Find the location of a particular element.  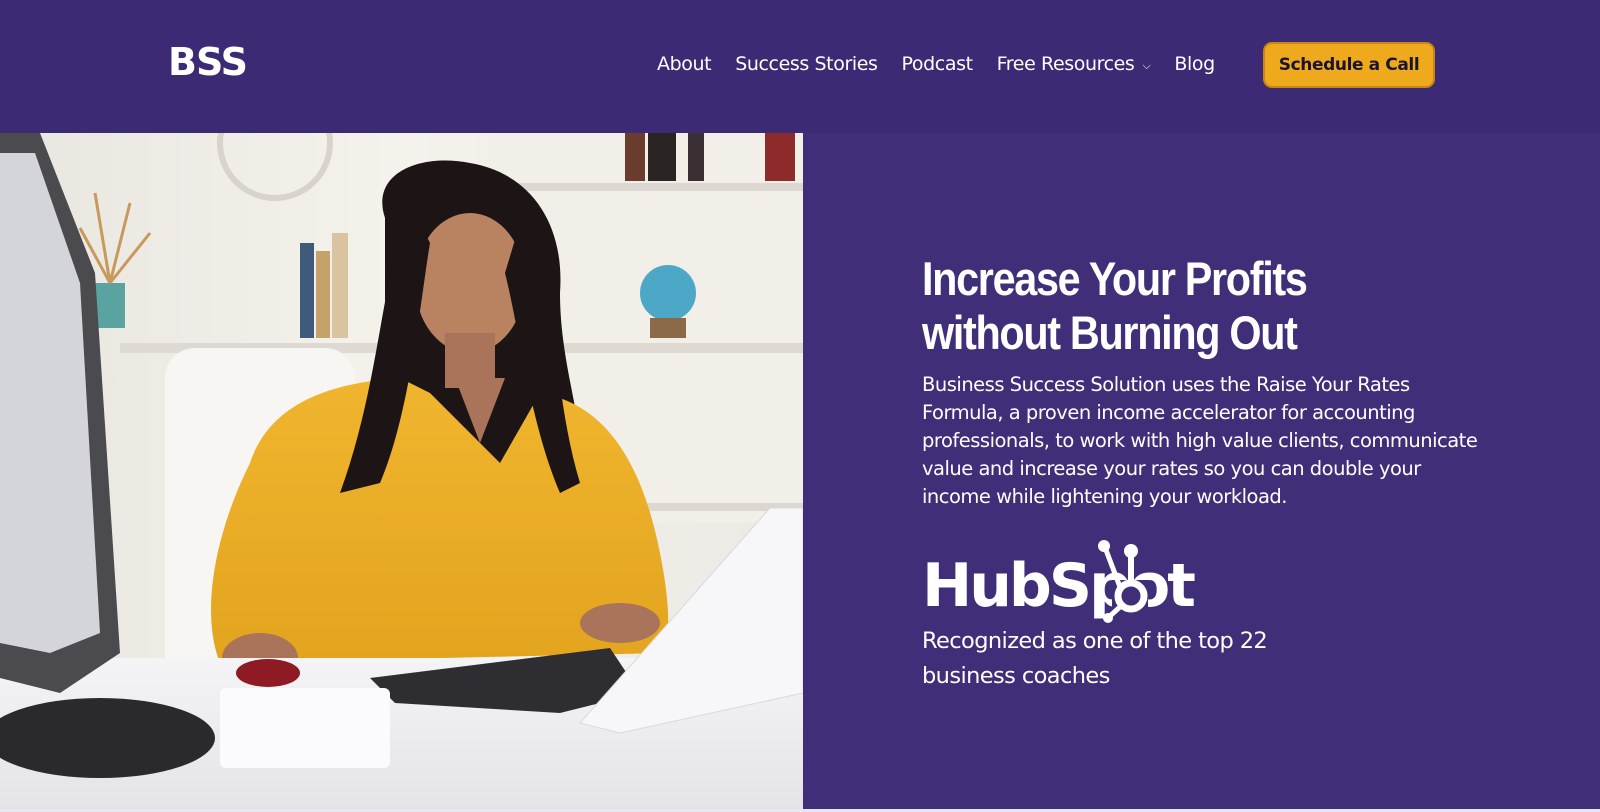

plant-pot is located at coordinates (110, 305).